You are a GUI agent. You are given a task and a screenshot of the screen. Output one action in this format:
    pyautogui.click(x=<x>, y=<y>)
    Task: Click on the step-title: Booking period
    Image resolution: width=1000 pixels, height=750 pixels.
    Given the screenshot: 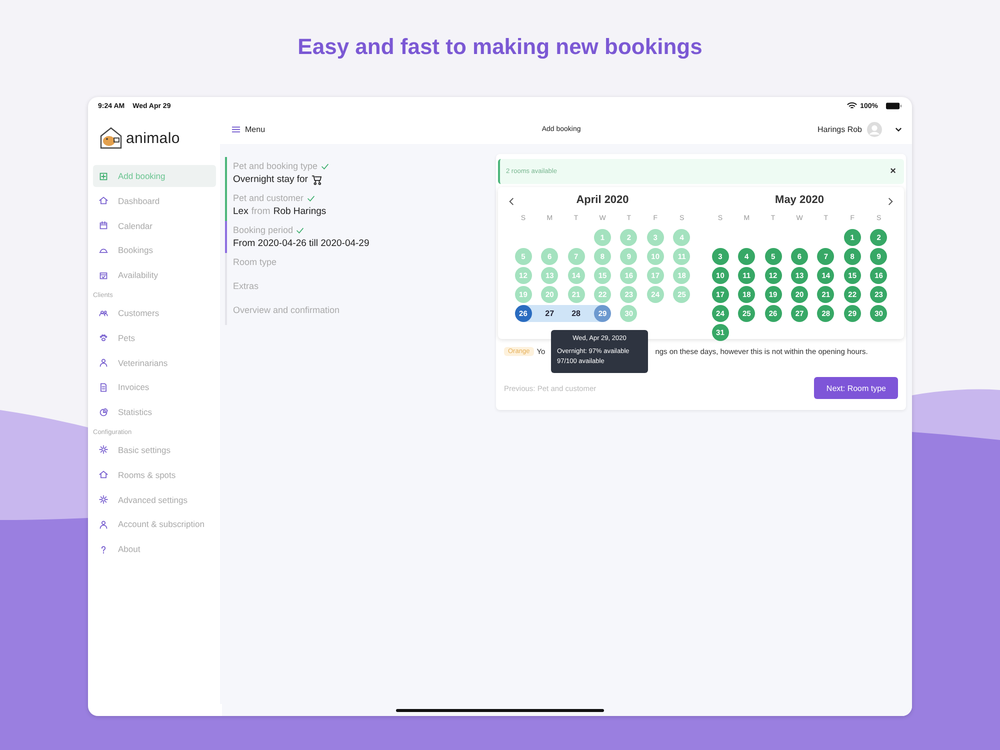 What is the action you would take?
    pyautogui.click(x=263, y=230)
    